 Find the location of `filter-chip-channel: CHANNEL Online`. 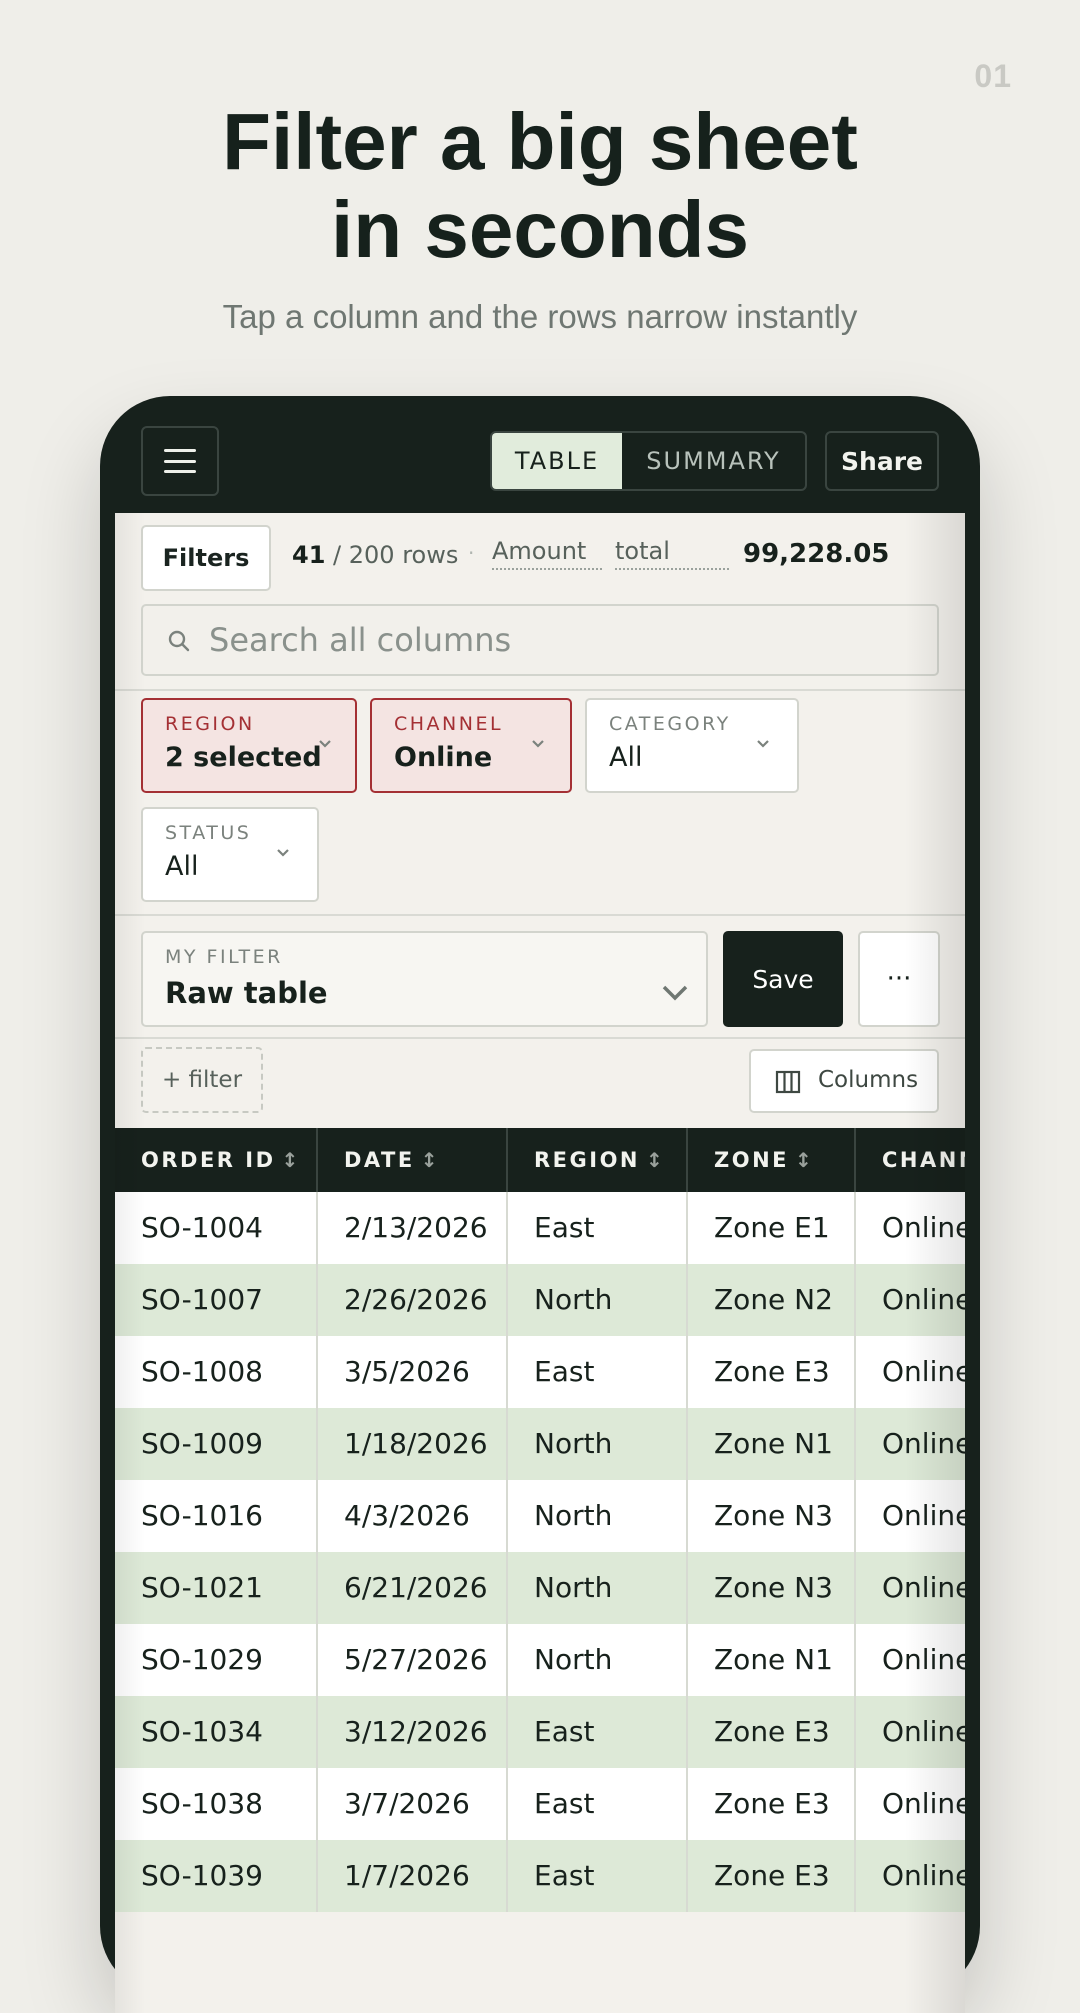

filter-chip-channel: CHANNEL Online is located at coordinates (471, 745).